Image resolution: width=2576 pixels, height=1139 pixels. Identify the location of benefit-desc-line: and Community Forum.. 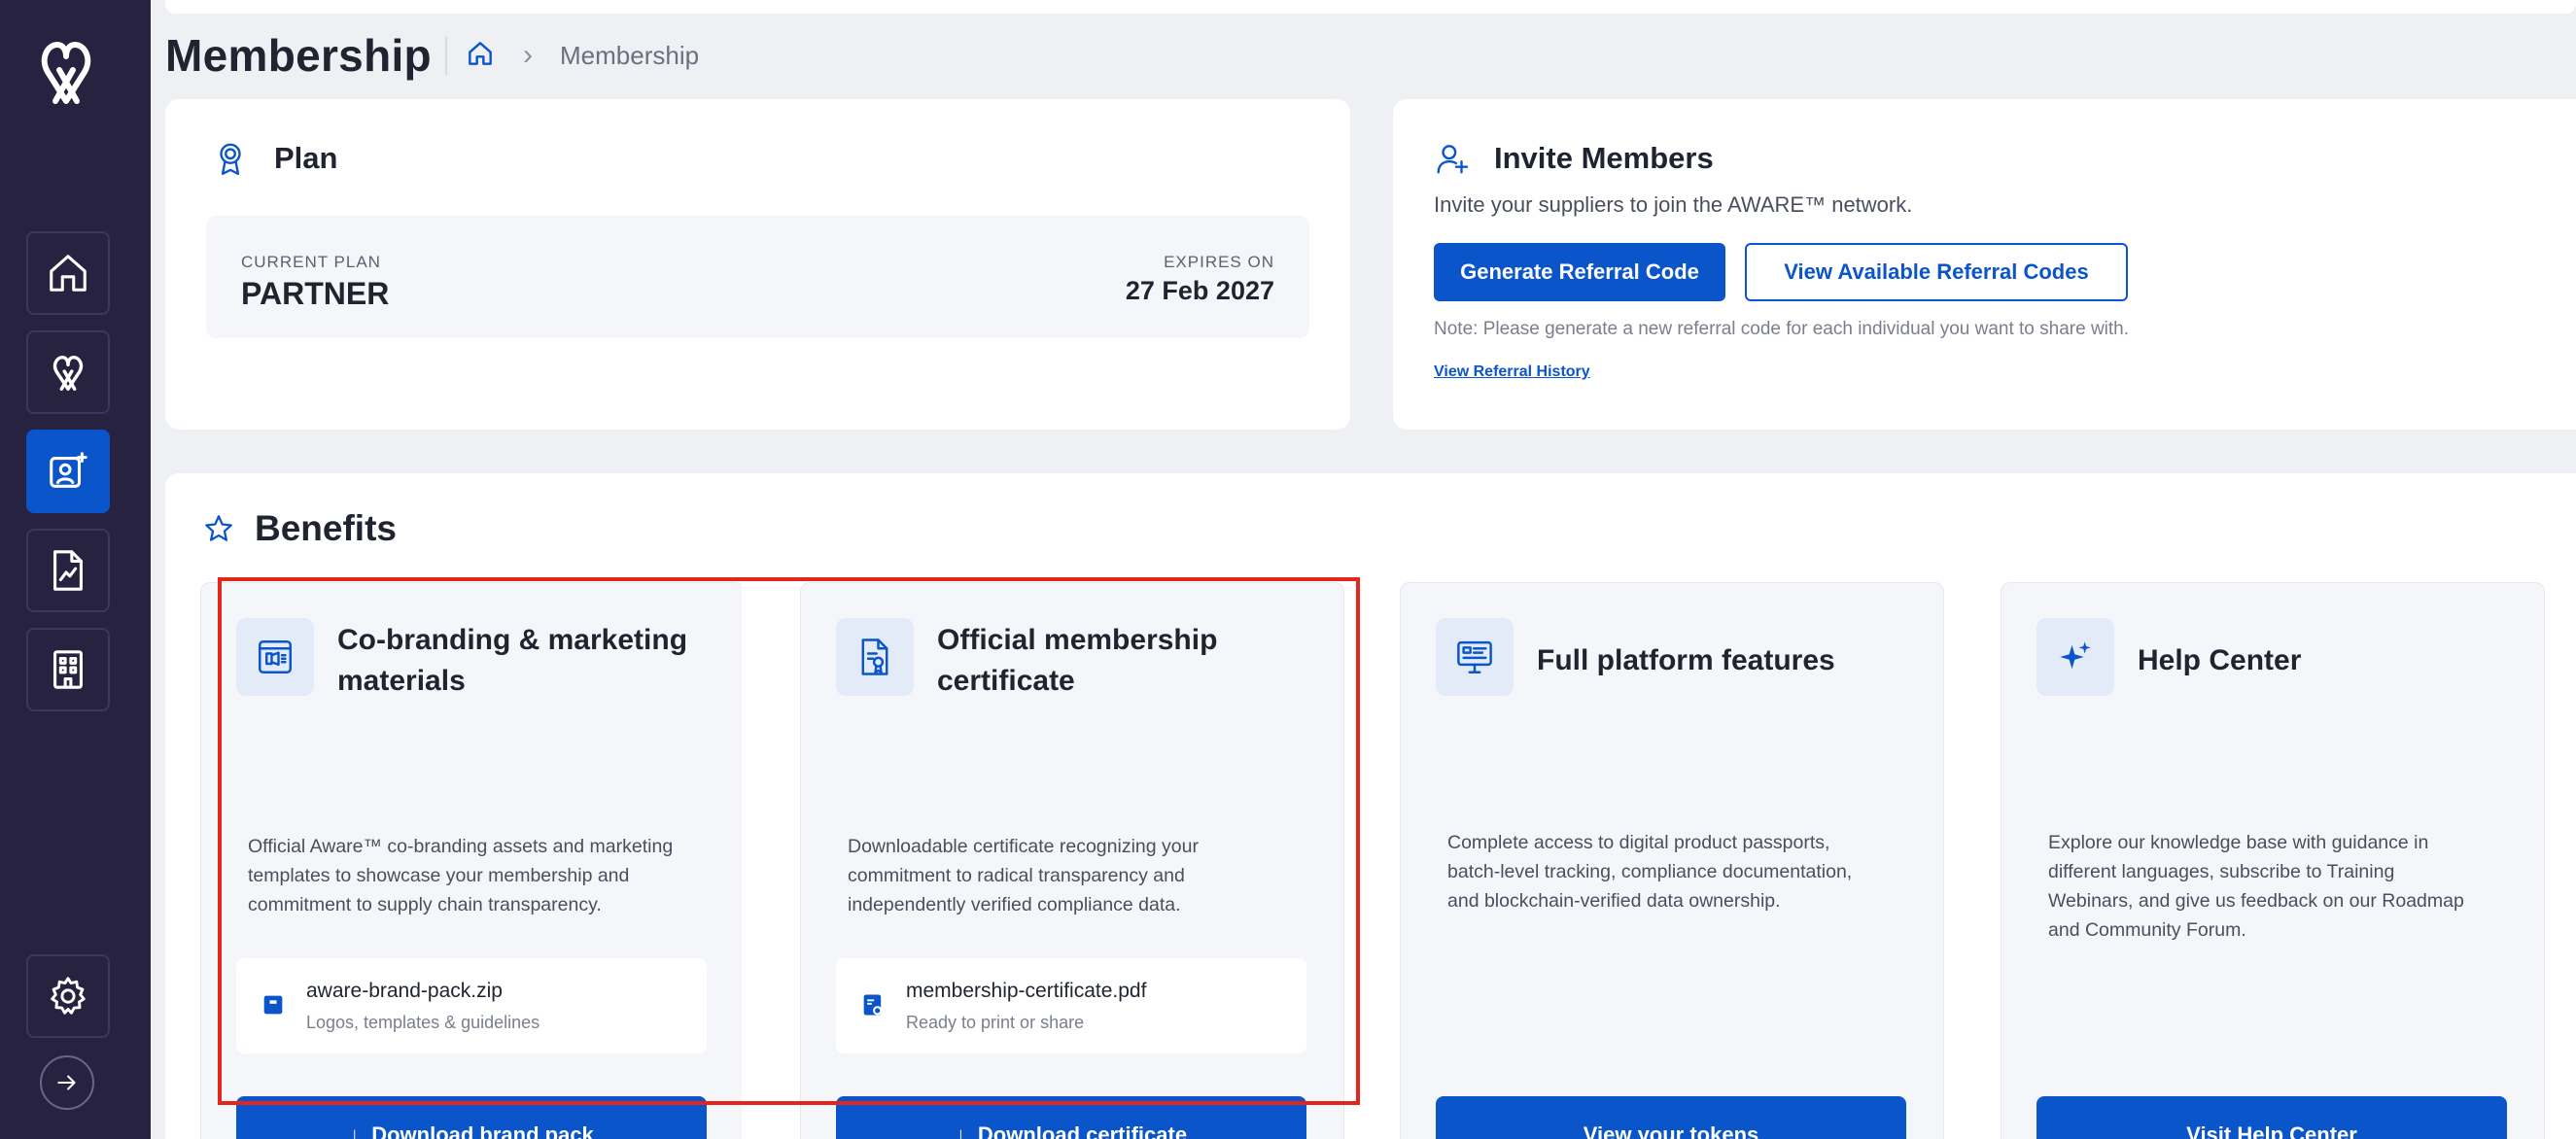
(2147, 930).